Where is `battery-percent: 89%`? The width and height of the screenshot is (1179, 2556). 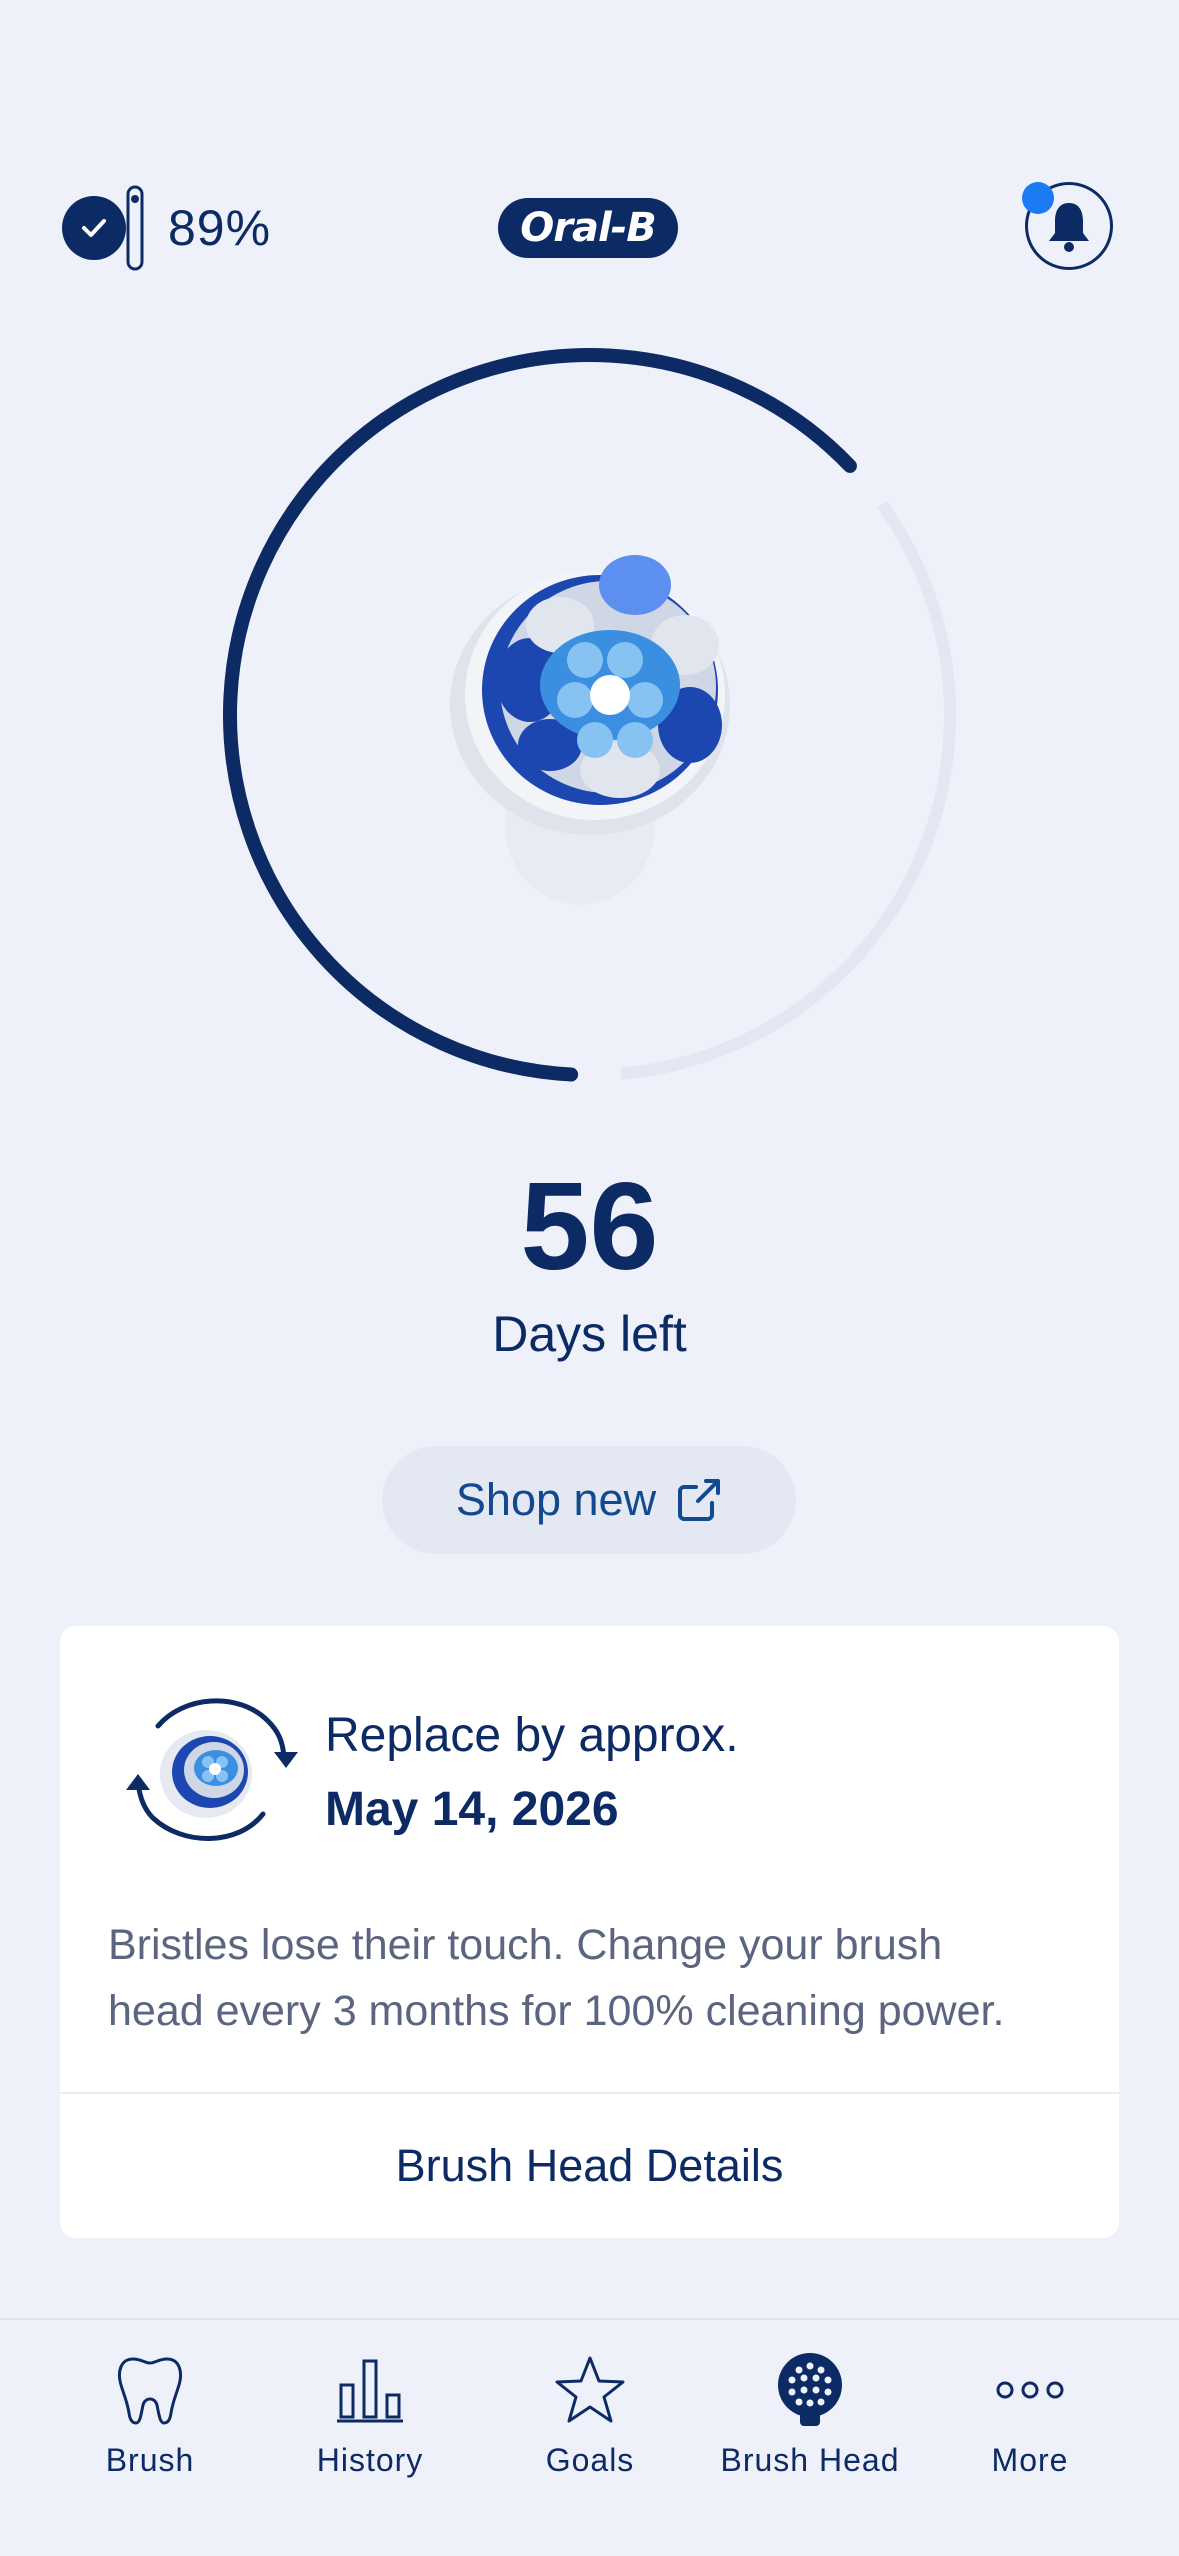
battery-percent: 89% is located at coordinates (220, 228).